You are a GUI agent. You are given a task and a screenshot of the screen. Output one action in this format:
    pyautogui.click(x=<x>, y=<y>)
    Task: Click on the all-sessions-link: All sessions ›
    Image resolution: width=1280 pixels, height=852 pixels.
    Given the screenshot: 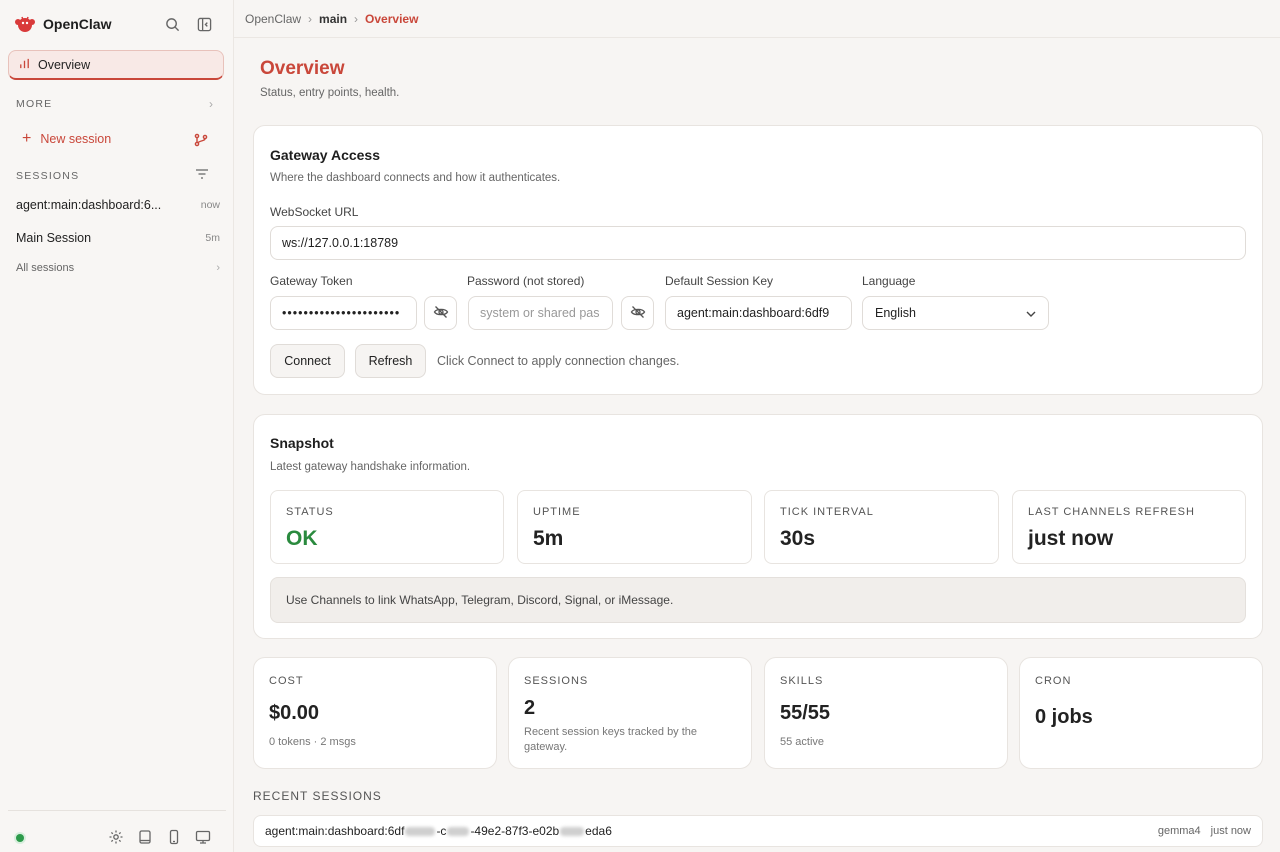 What is the action you would take?
    pyautogui.click(x=118, y=268)
    